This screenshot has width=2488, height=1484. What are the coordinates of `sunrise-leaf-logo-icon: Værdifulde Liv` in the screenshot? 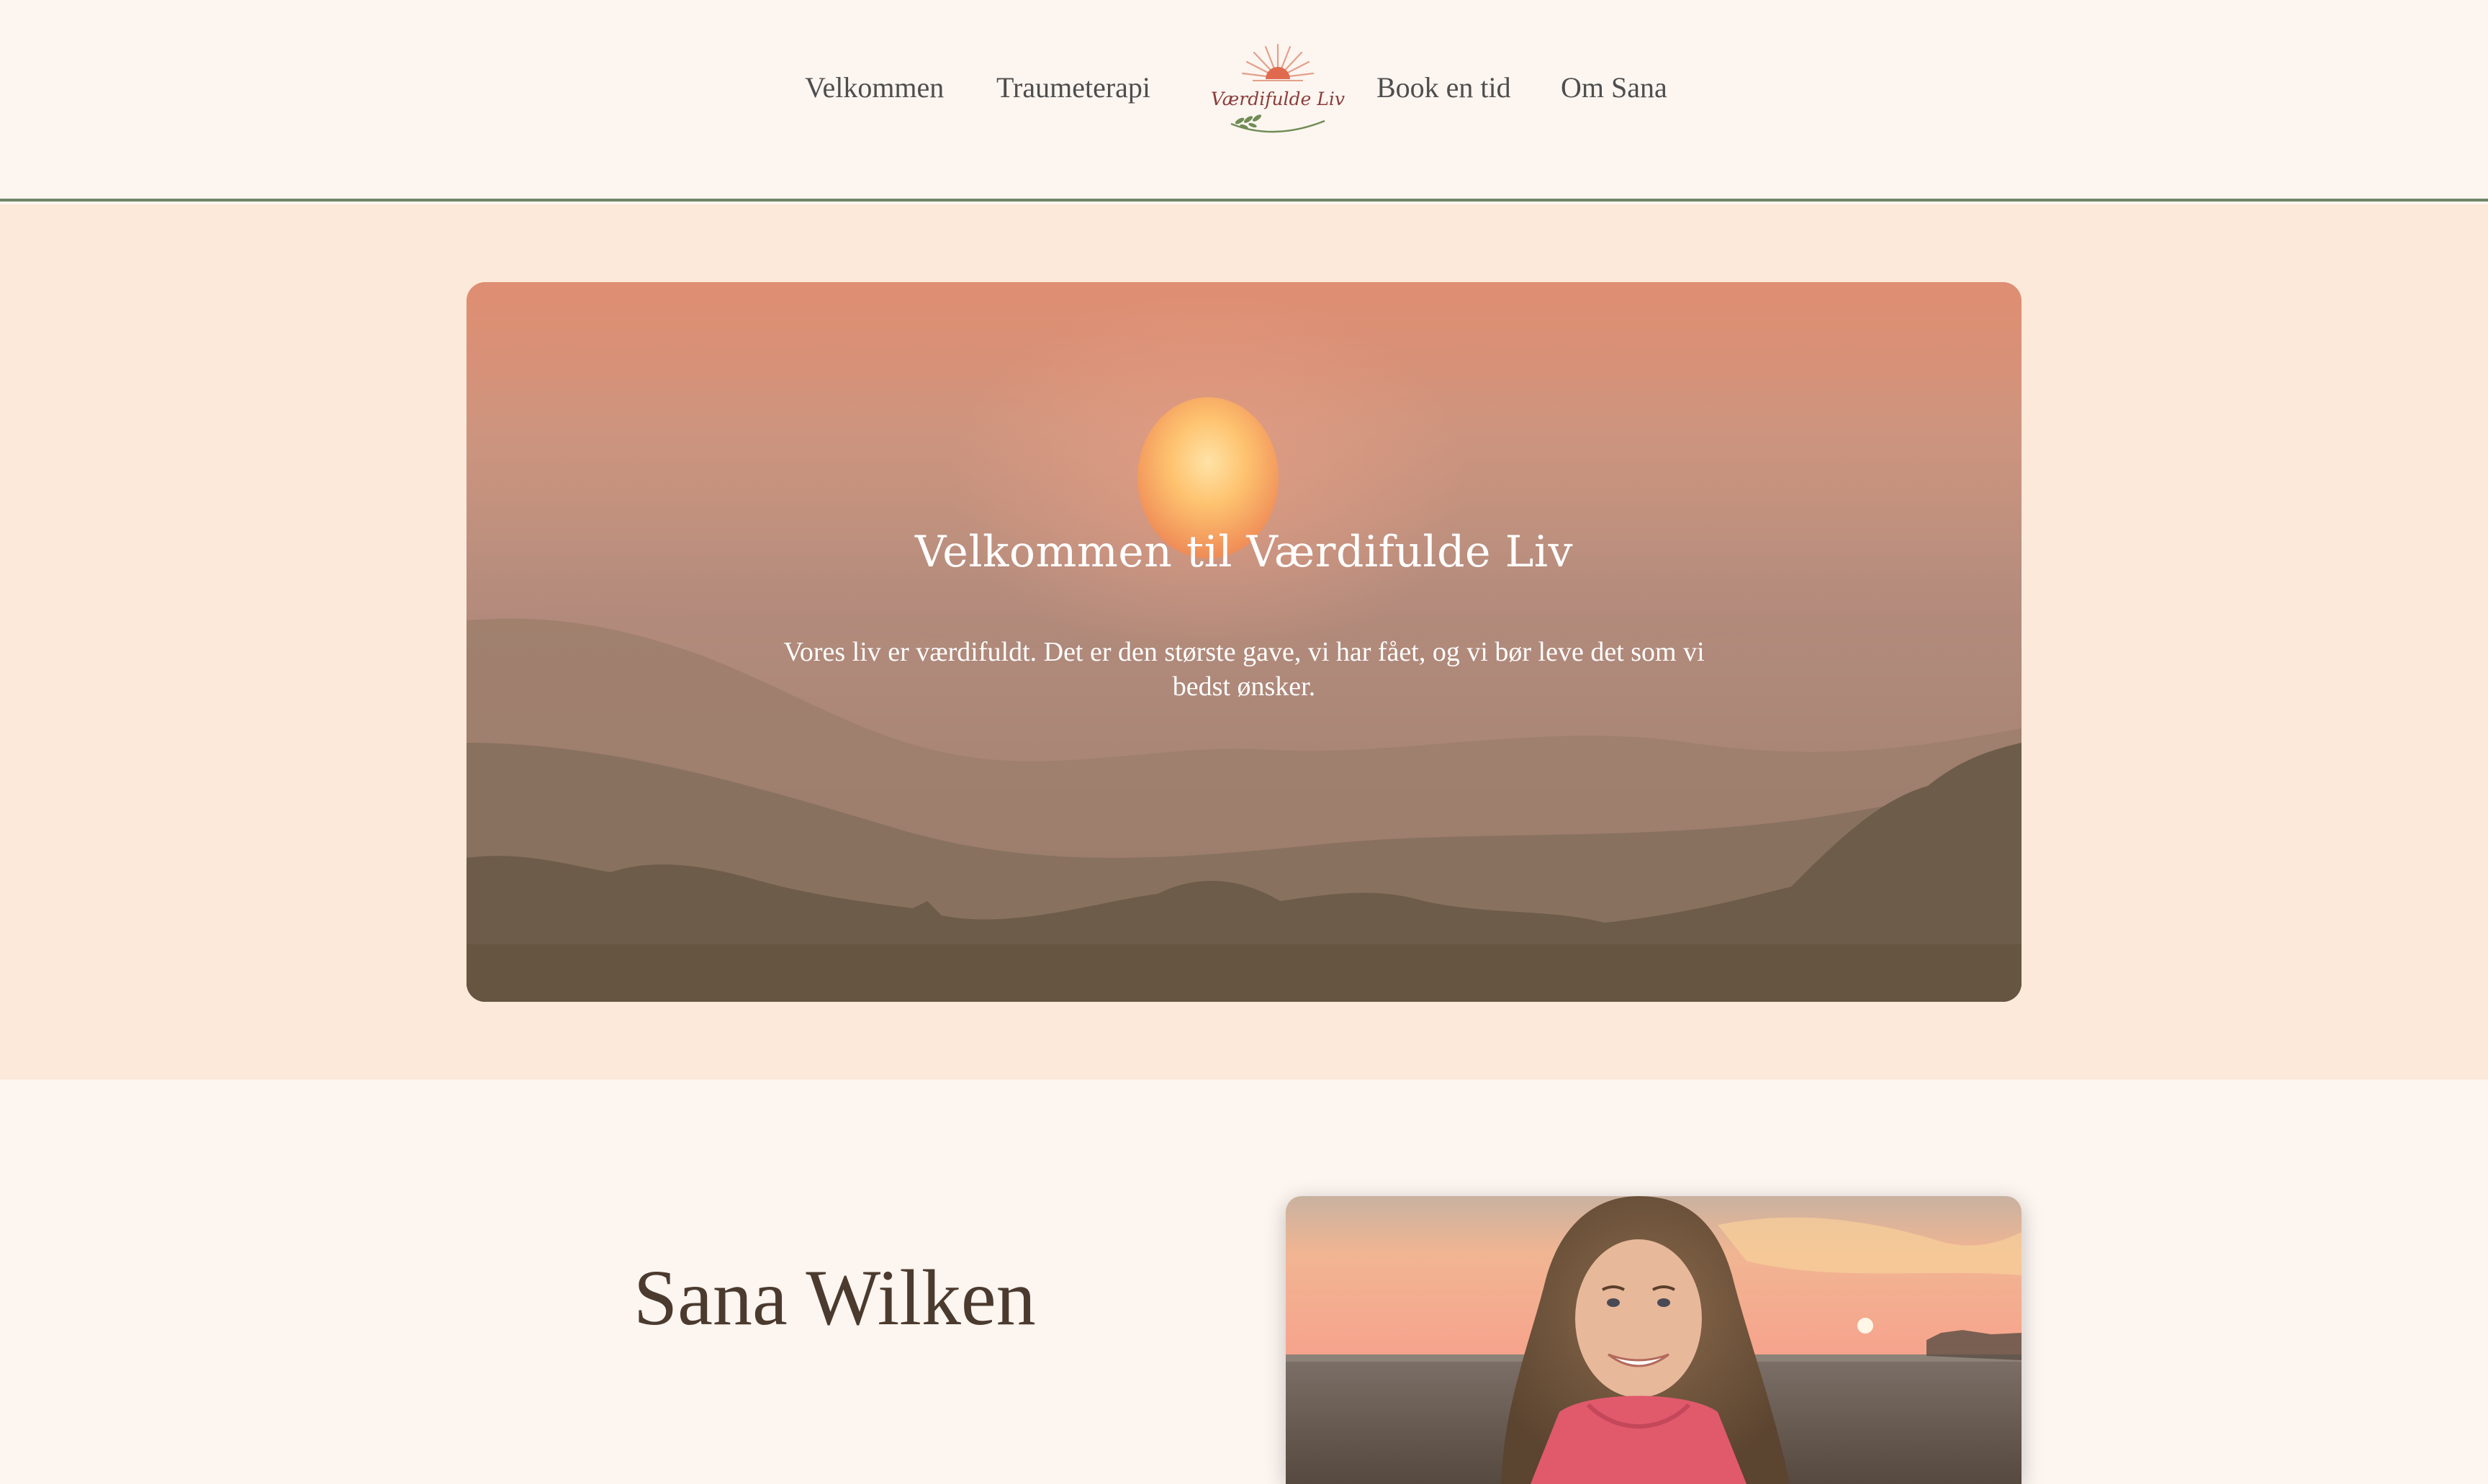 It's located at (1278, 88).